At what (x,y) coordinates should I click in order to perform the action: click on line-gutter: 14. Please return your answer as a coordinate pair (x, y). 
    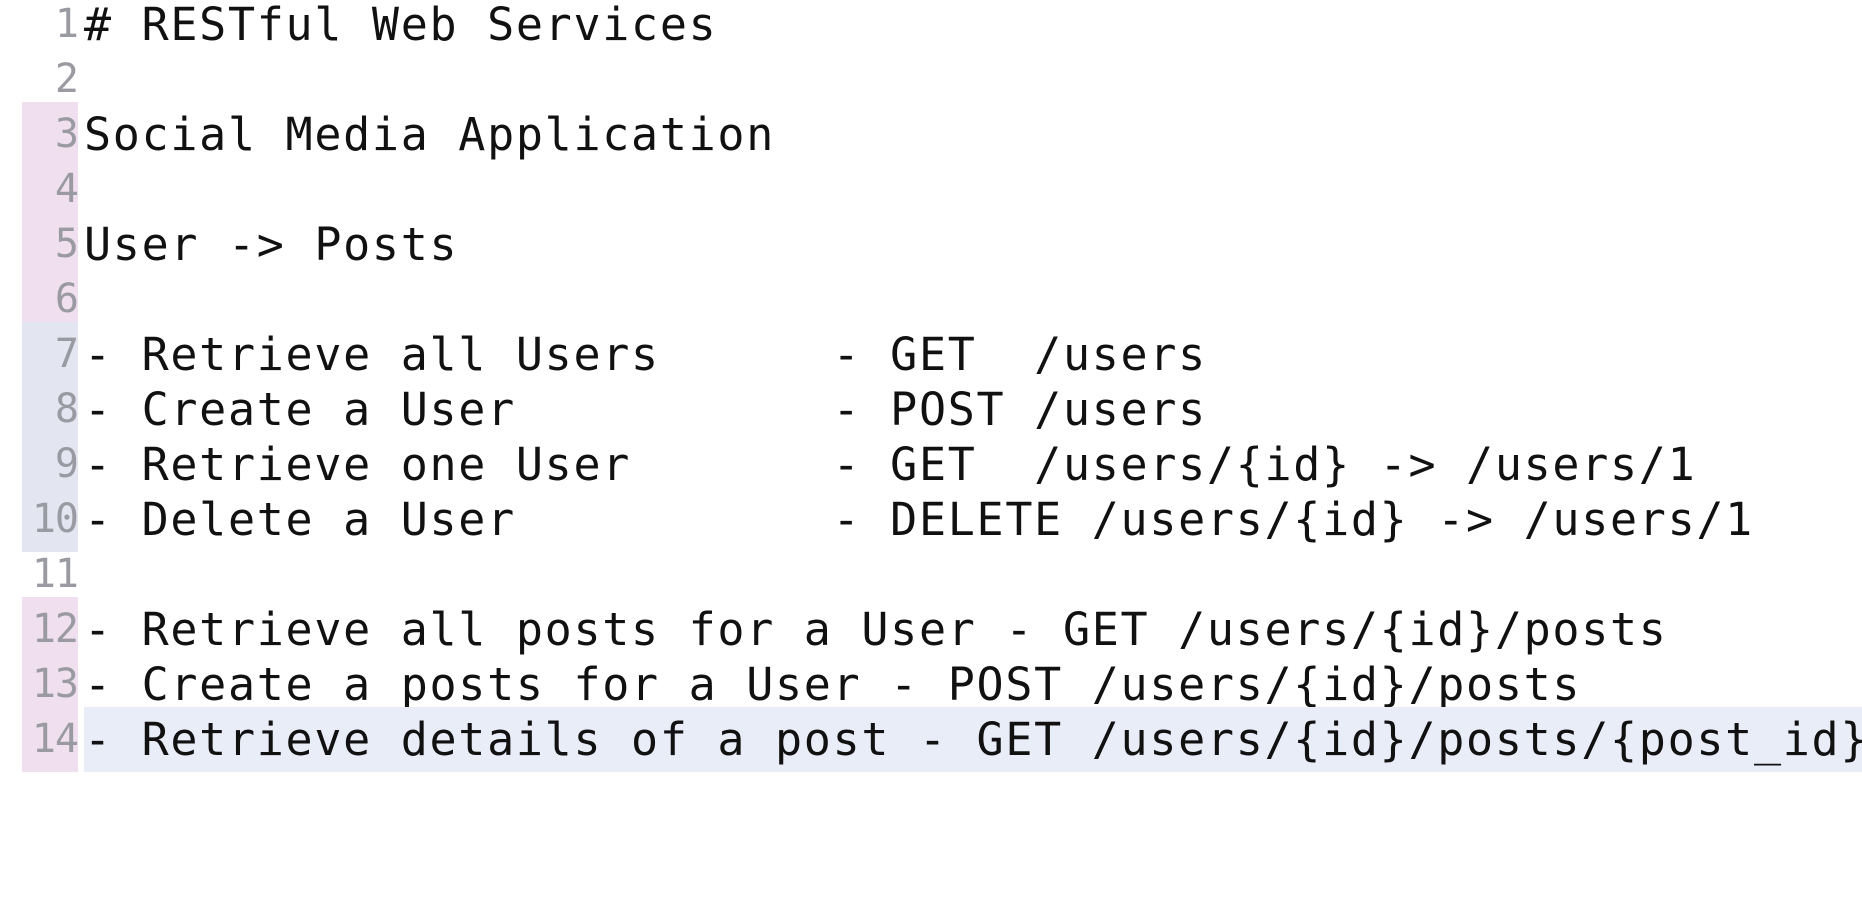
    Looking at the image, I should click on (50, 739).